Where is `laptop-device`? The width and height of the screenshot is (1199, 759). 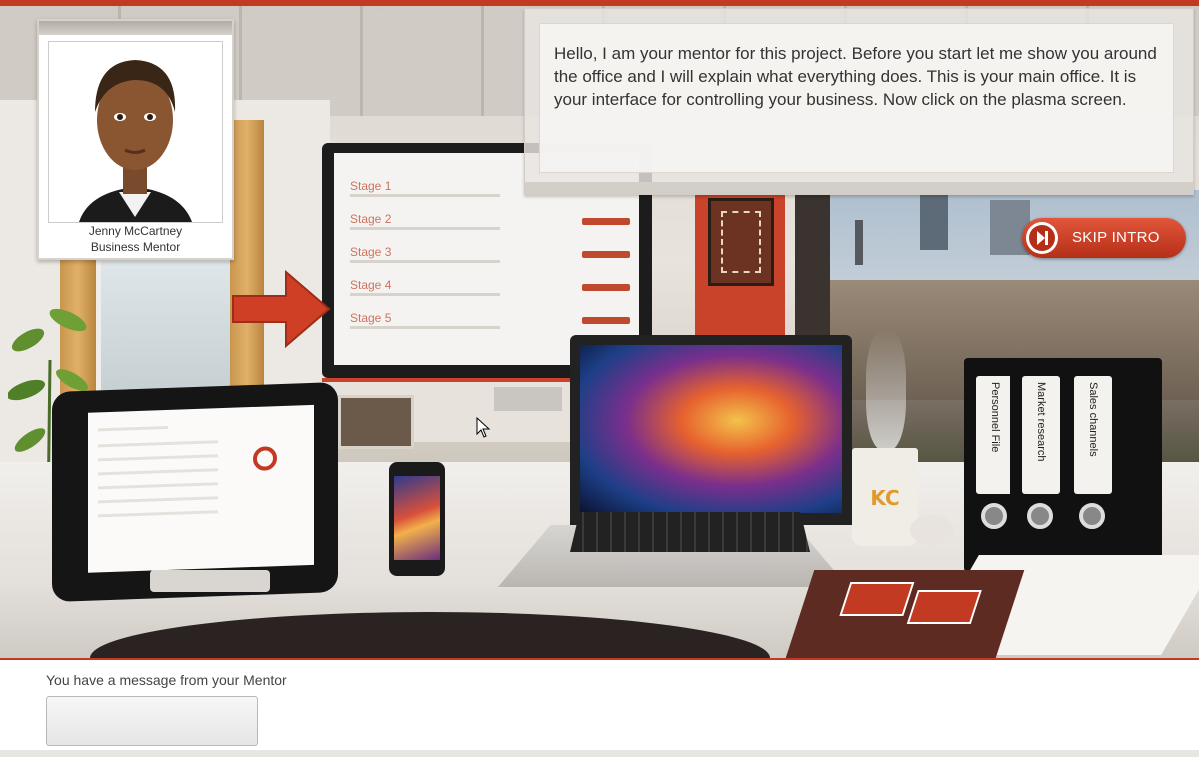
laptop-device is located at coordinates (711, 430).